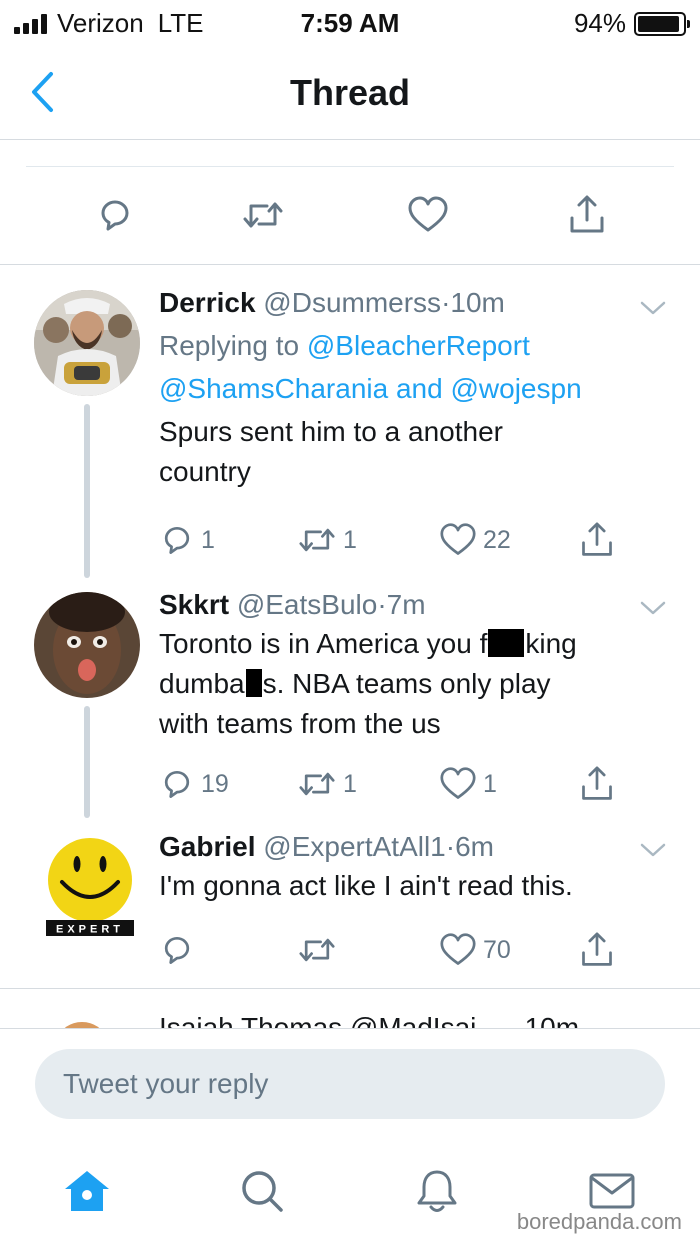 The height and width of the screenshot is (1243, 700). I want to click on replying-to-and: and, so click(419, 388).